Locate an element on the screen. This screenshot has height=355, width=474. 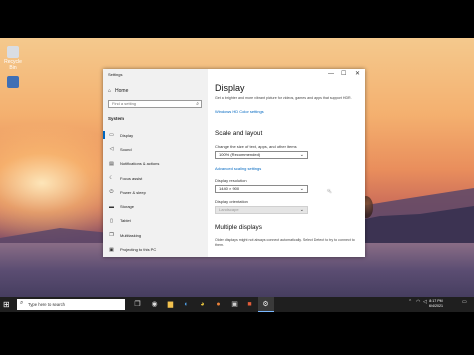
multiple-displays-heading: Multiple displays is located at coordinates (238, 227).